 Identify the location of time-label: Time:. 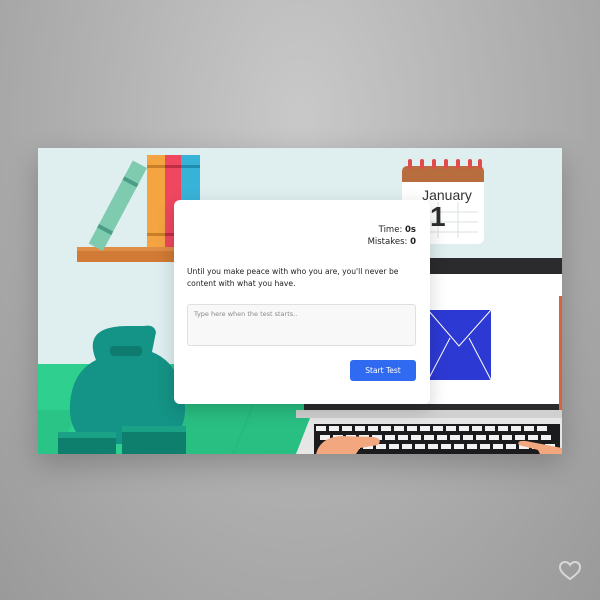
(390, 230).